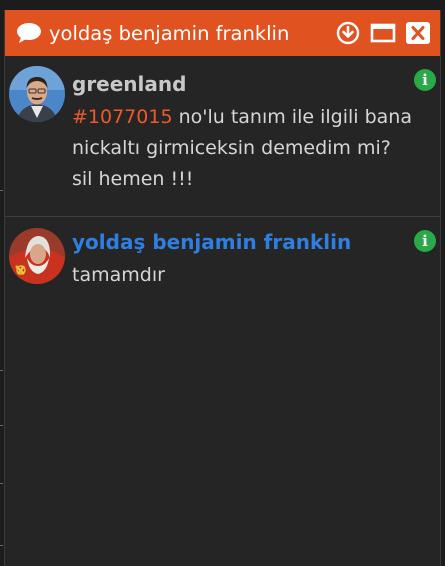  I want to click on entry-link: #1077015, so click(122, 117).